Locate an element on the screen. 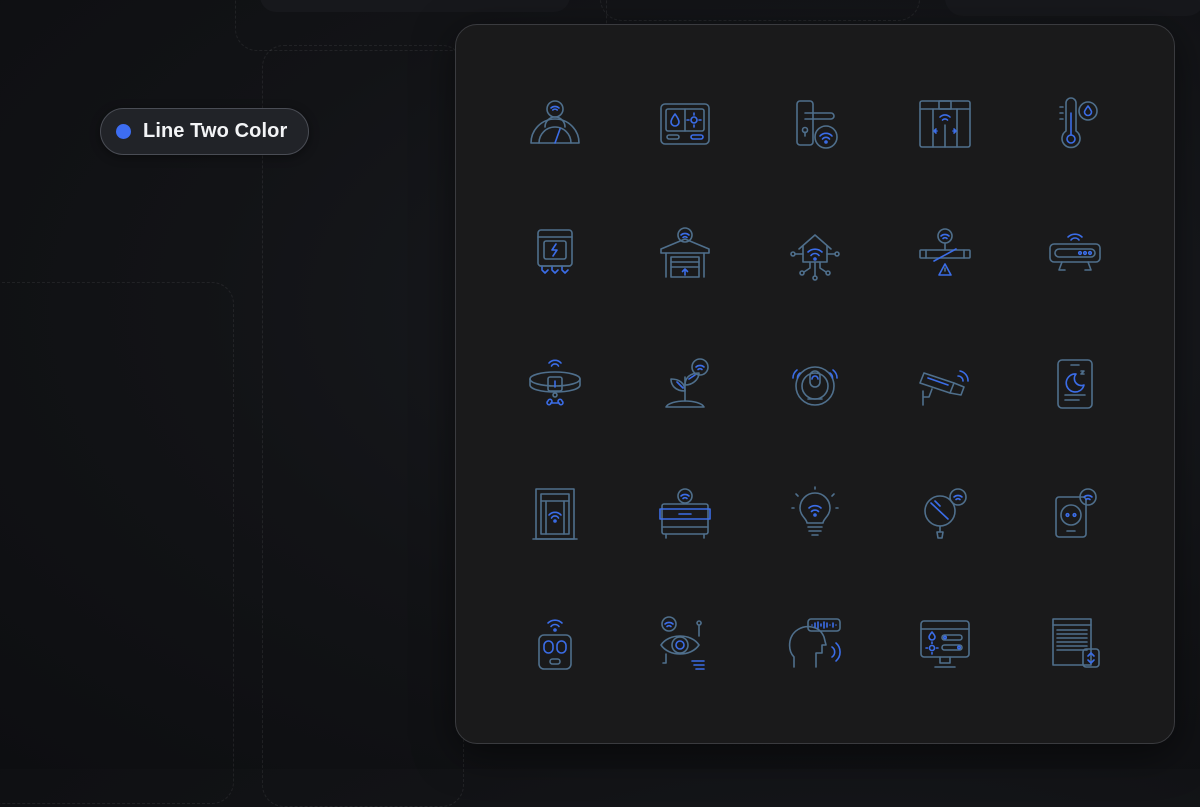 The image size is (1200, 807). voice-assistant-icon is located at coordinates (814, 643).